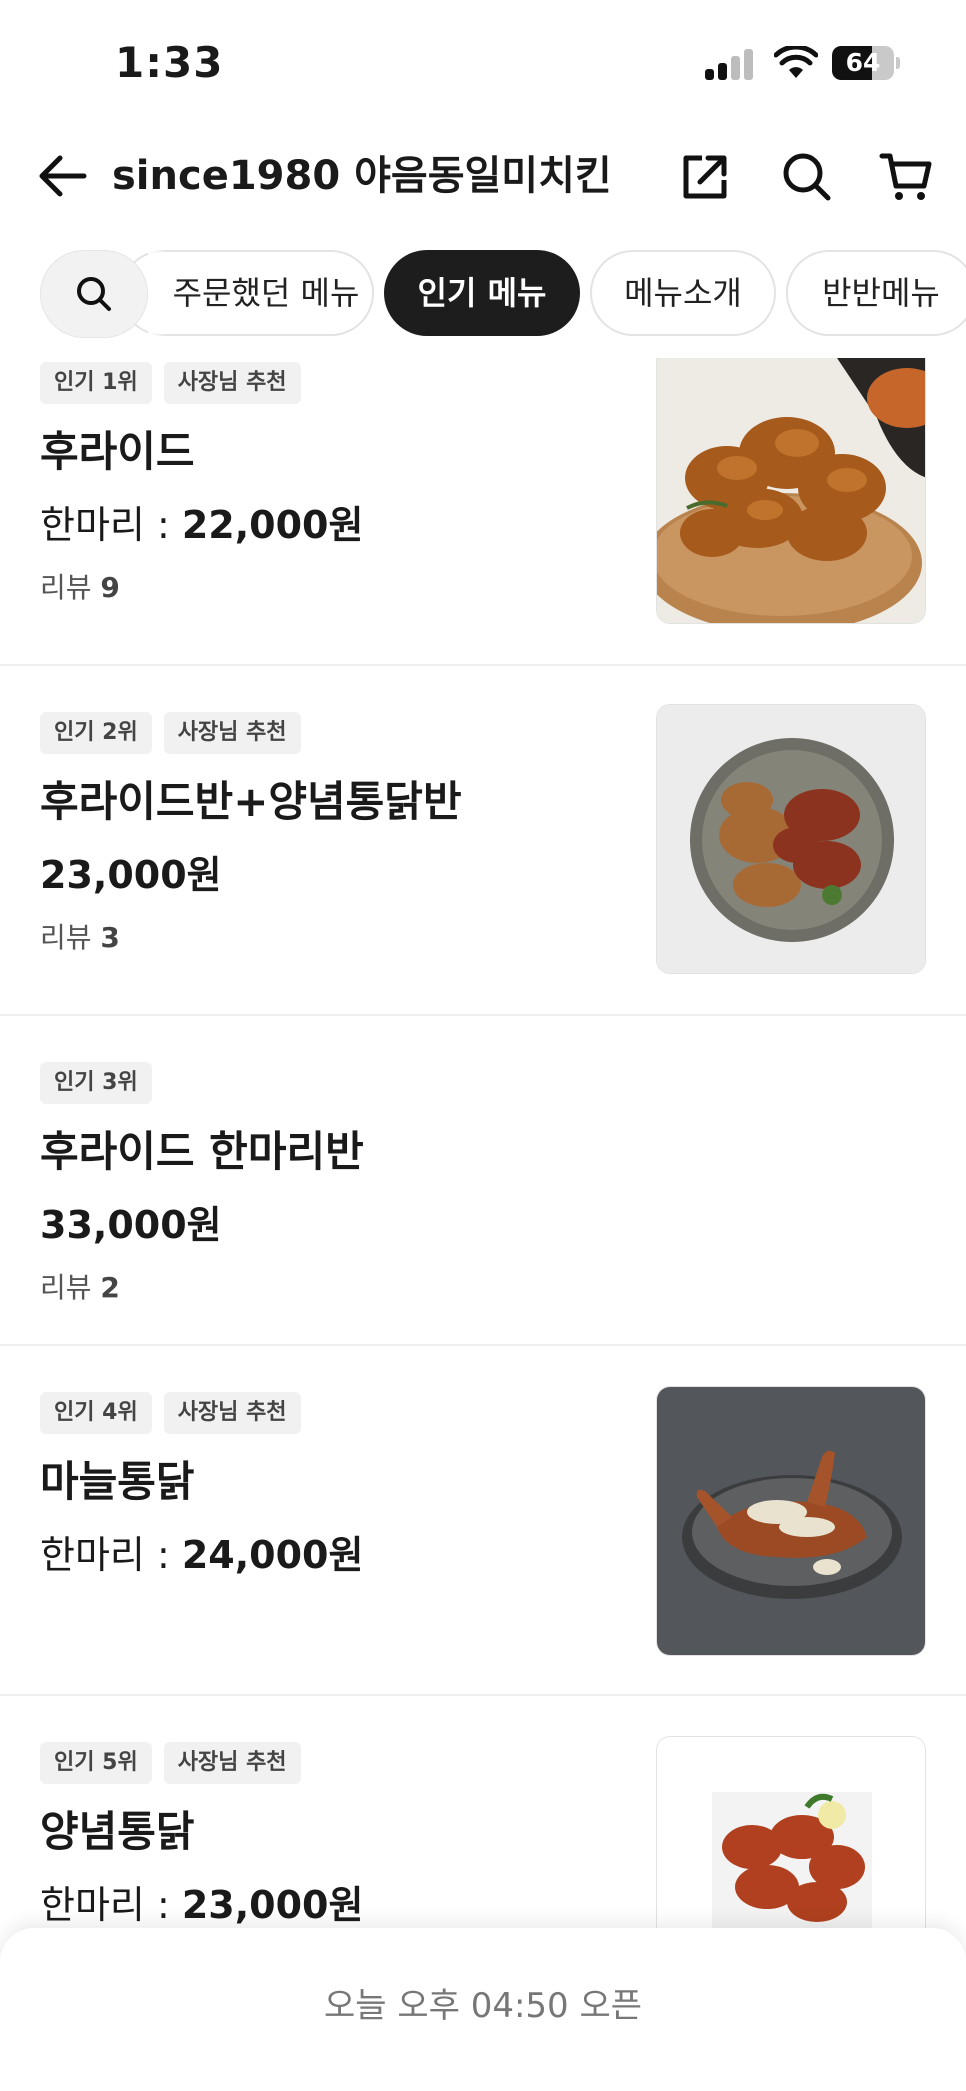  I want to click on rank-badge: 인기 2위, so click(96, 733).